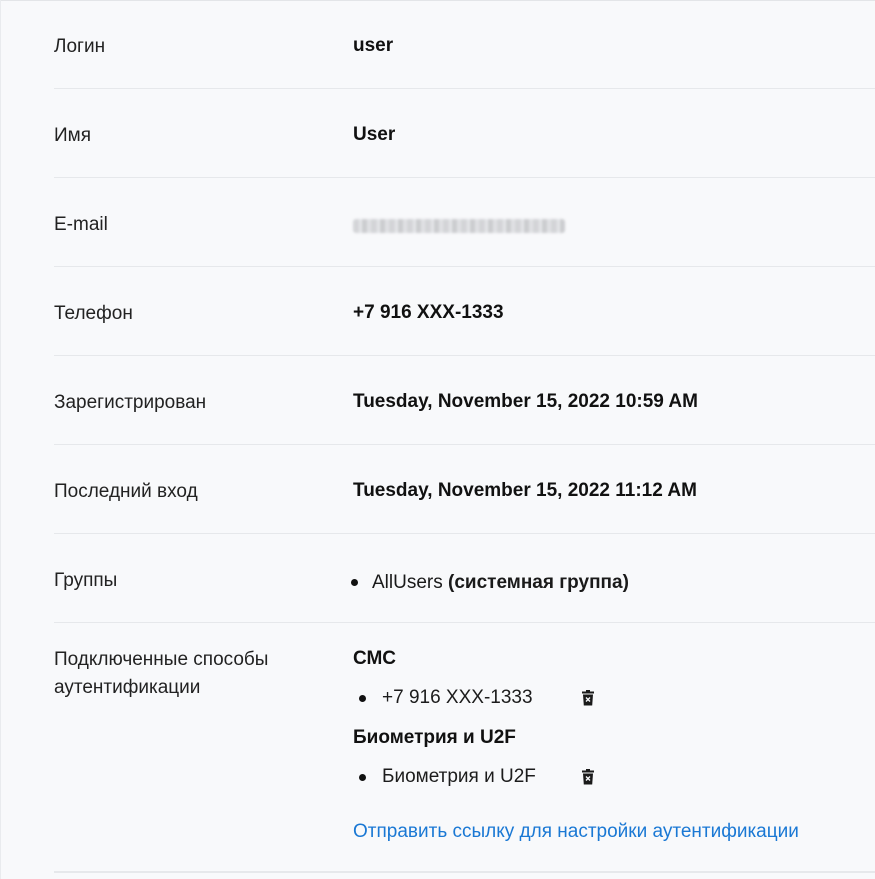 Image resolution: width=875 pixels, height=879 pixels. Describe the element at coordinates (161, 673) in the screenshot. I see `auth-methods-label: Подключенные способы аутентификации` at that location.